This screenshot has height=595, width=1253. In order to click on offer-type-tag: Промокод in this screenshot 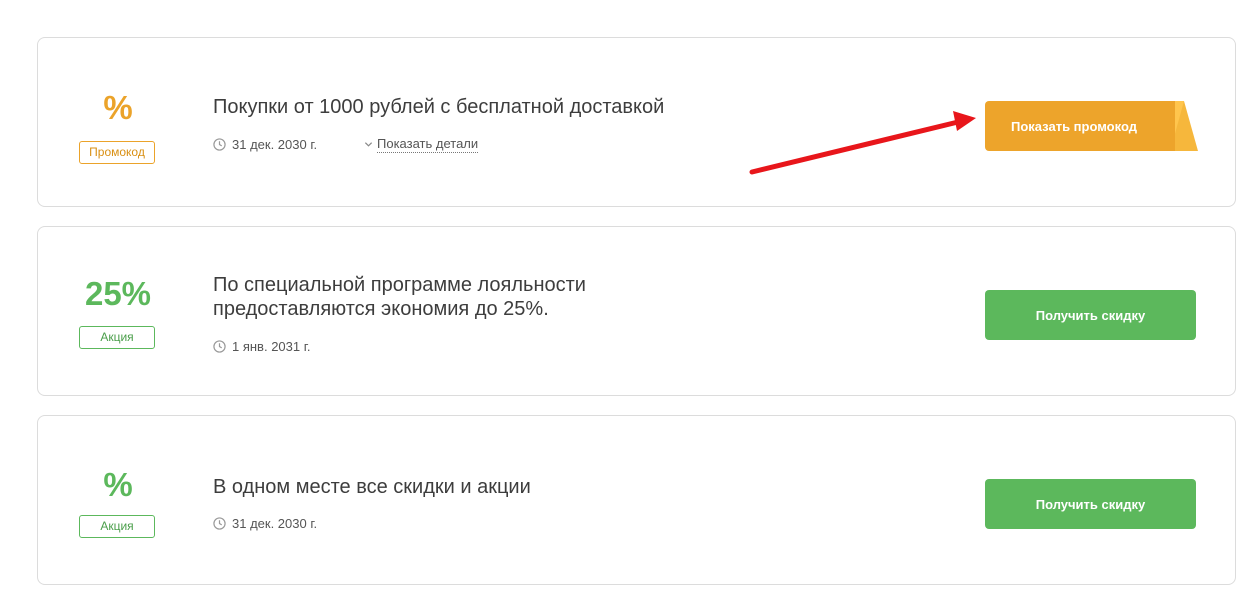, I will do `click(117, 152)`.